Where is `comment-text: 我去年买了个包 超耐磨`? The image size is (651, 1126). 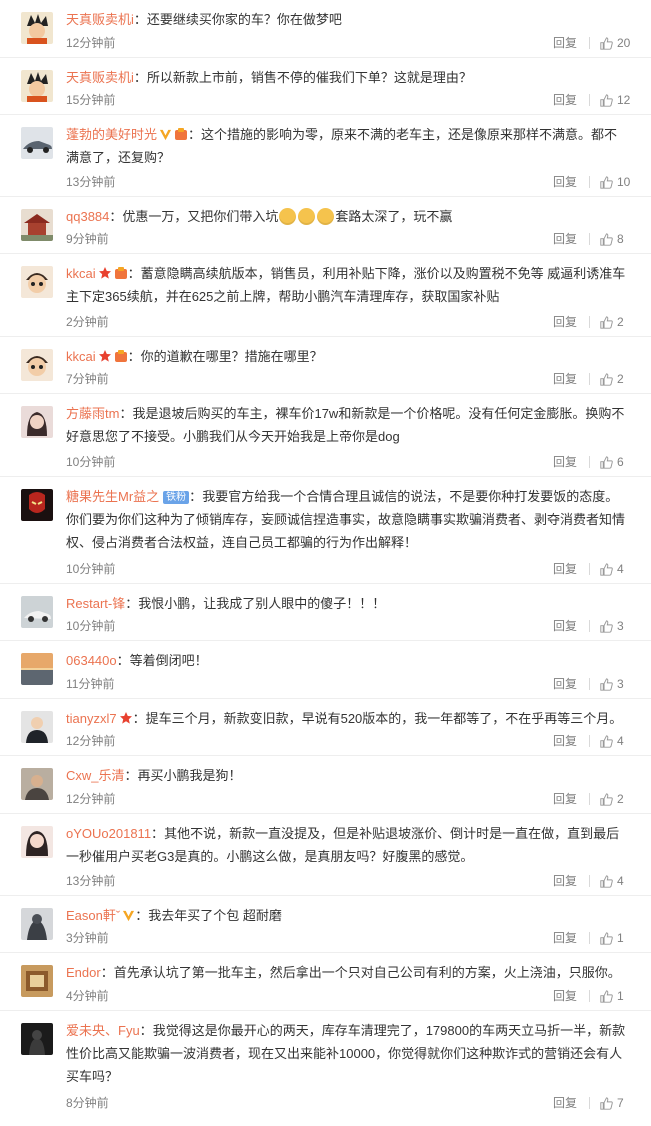 comment-text: 我去年买了个包 超耐磨 is located at coordinates (215, 915).